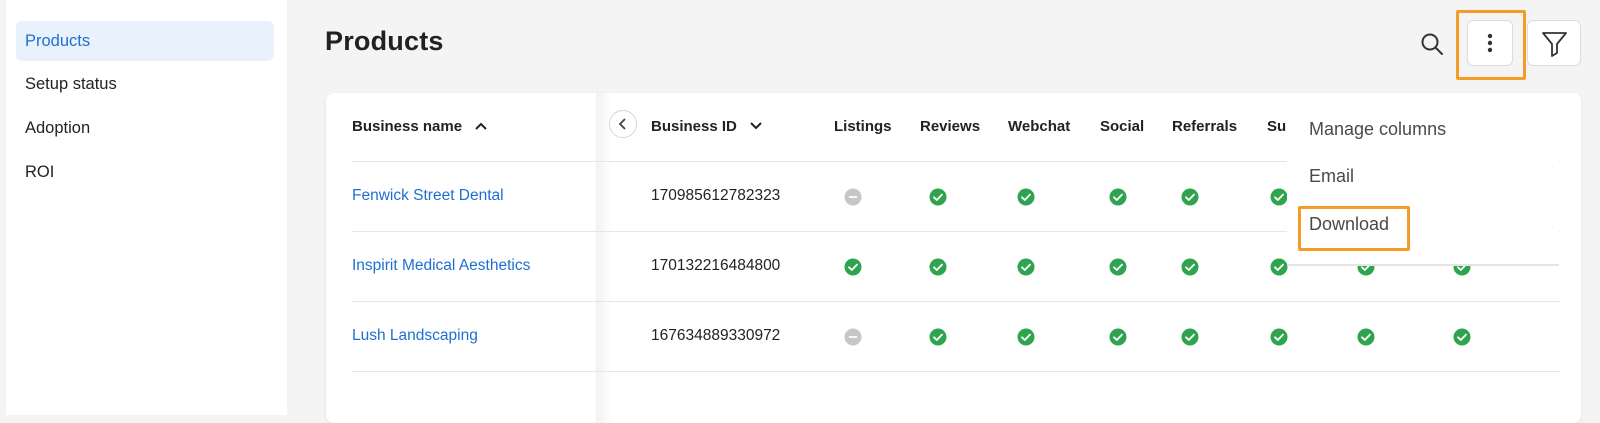 This screenshot has width=1600, height=423. I want to click on page-title: Products, so click(384, 41).